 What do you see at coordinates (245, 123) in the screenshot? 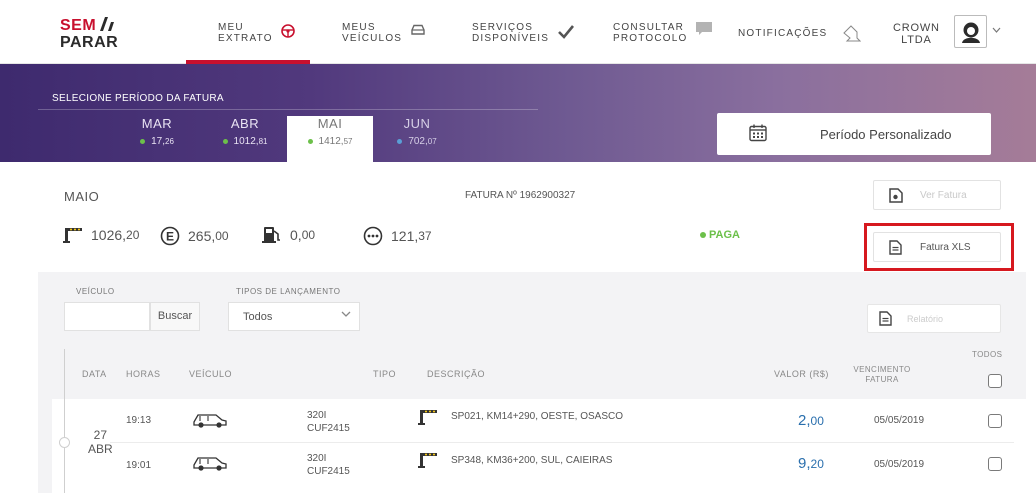
I see `month-name: ABR` at bounding box center [245, 123].